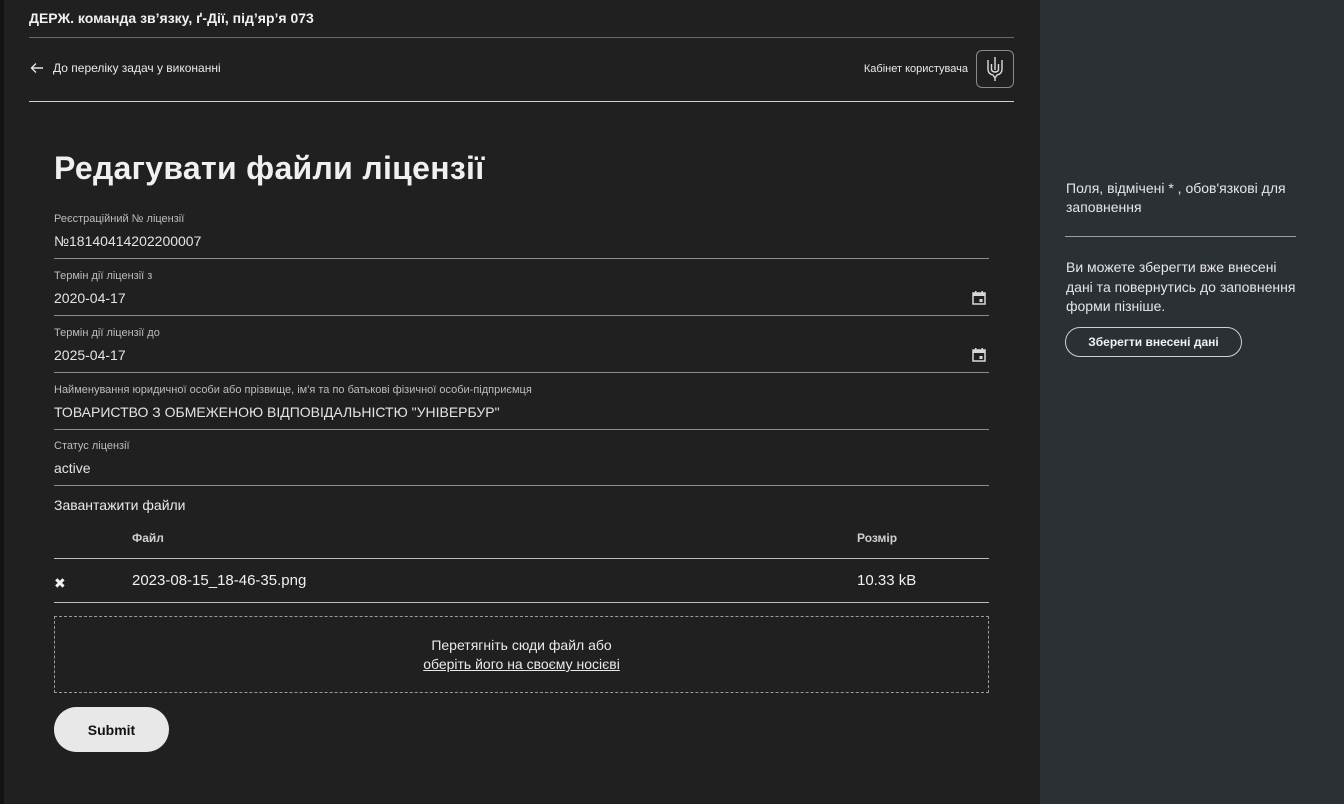 This screenshot has width=1344, height=804. I want to click on field-label: Термін дії ліцензії до, so click(107, 333).